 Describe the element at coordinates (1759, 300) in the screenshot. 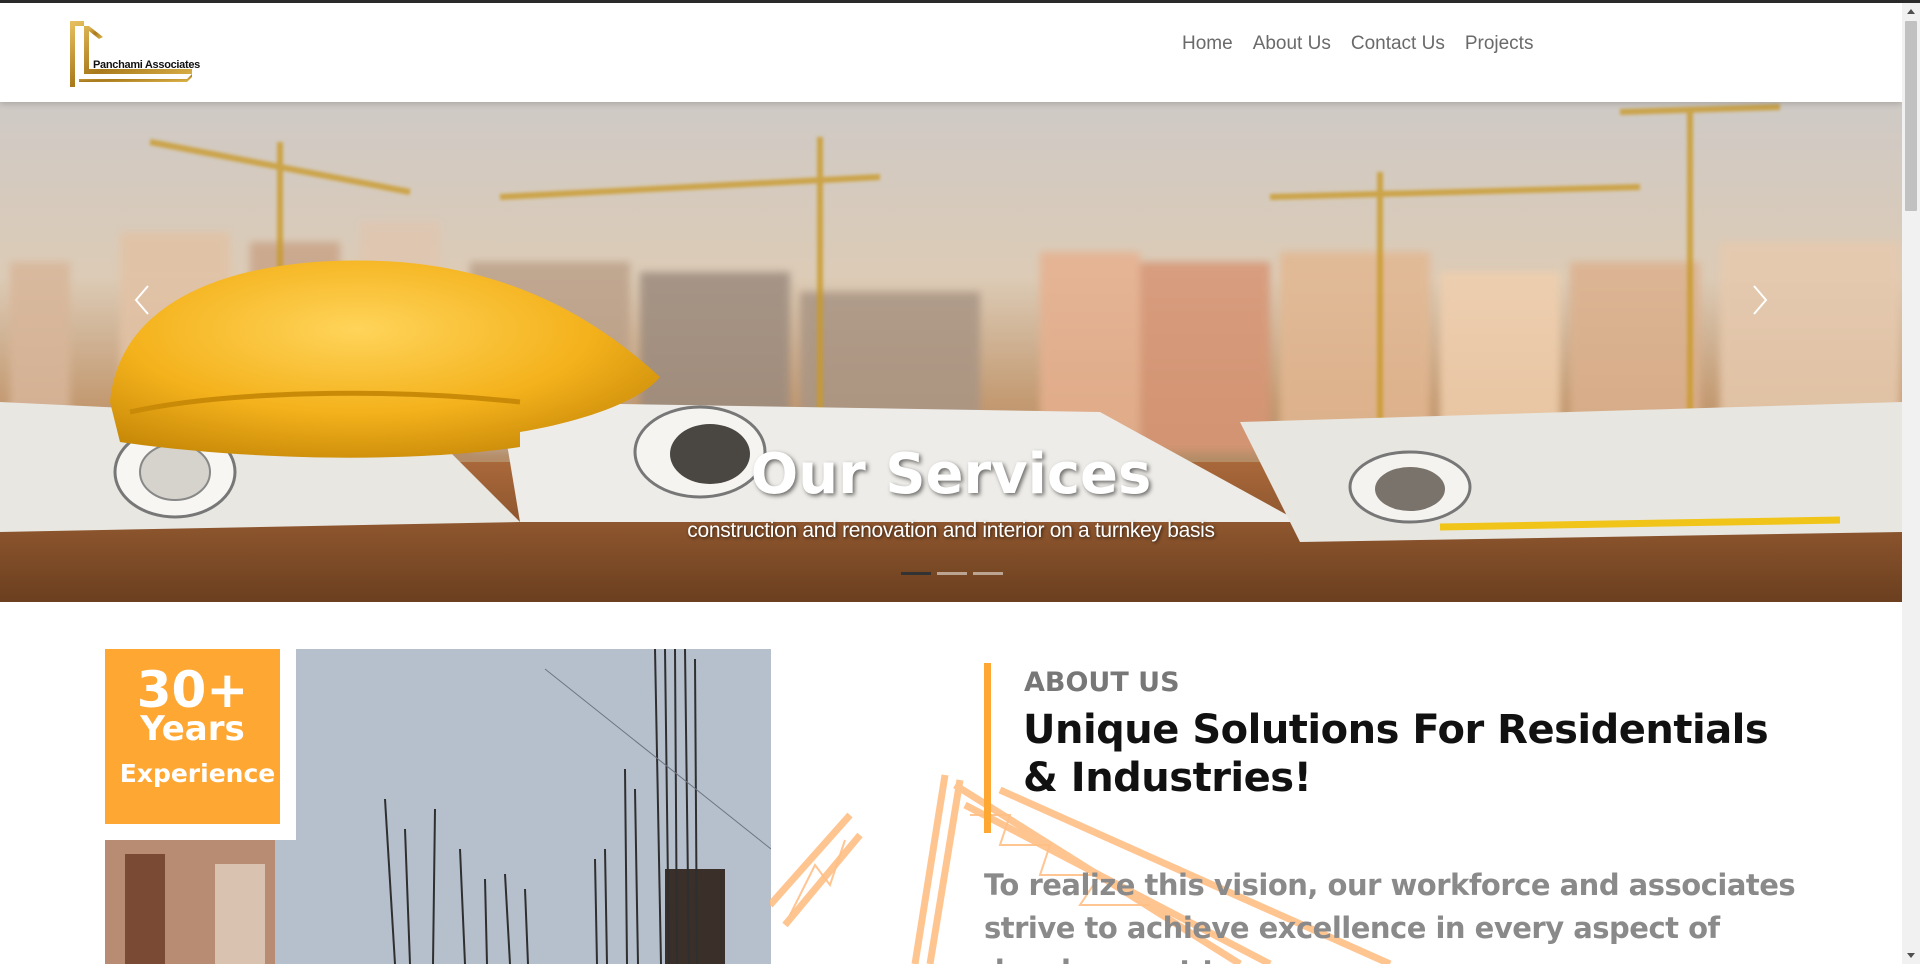

I see `carousel-next-arrow-icon` at that location.